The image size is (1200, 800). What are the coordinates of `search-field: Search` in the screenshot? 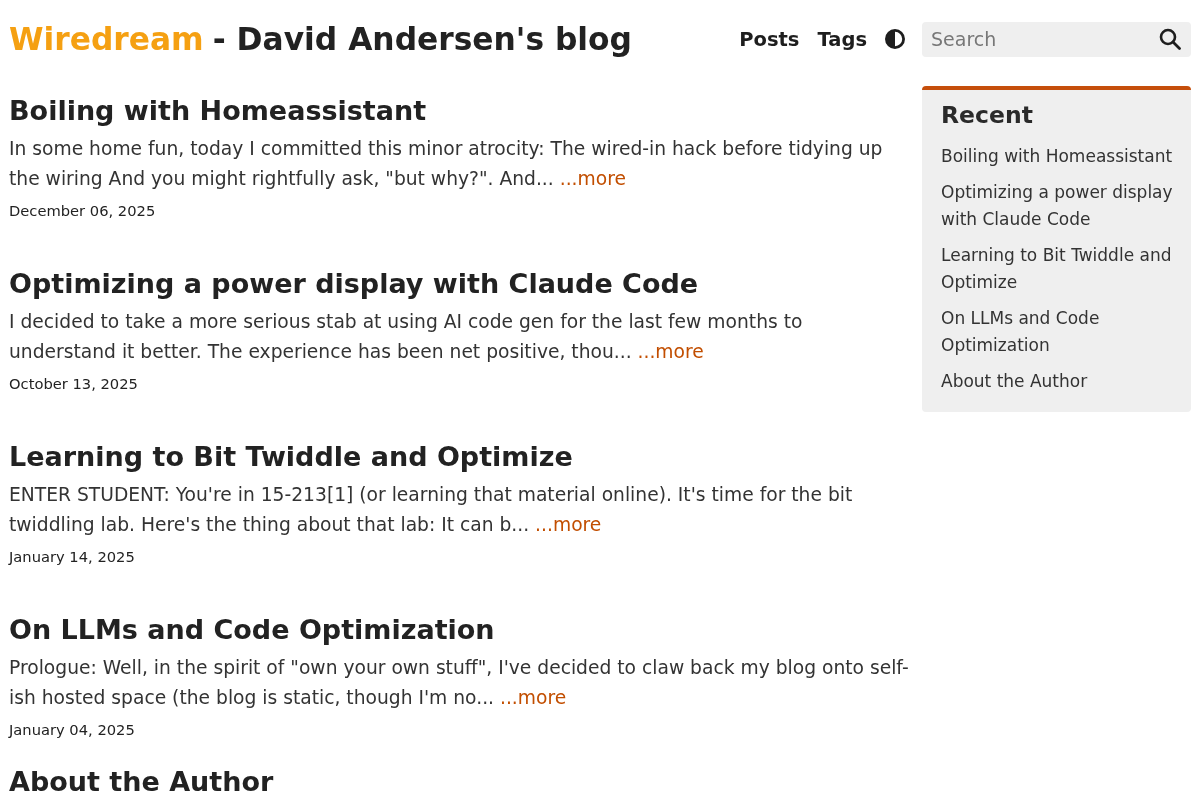 It's located at (1056, 39).